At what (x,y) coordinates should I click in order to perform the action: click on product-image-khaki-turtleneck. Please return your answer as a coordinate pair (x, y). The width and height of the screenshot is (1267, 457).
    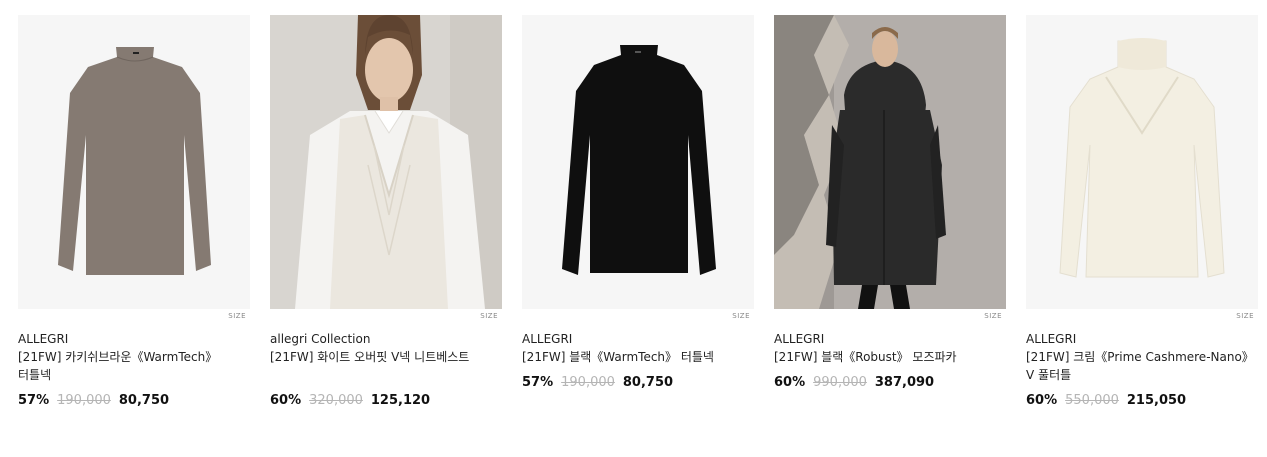
    Looking at the image, I should click on (134, 162).